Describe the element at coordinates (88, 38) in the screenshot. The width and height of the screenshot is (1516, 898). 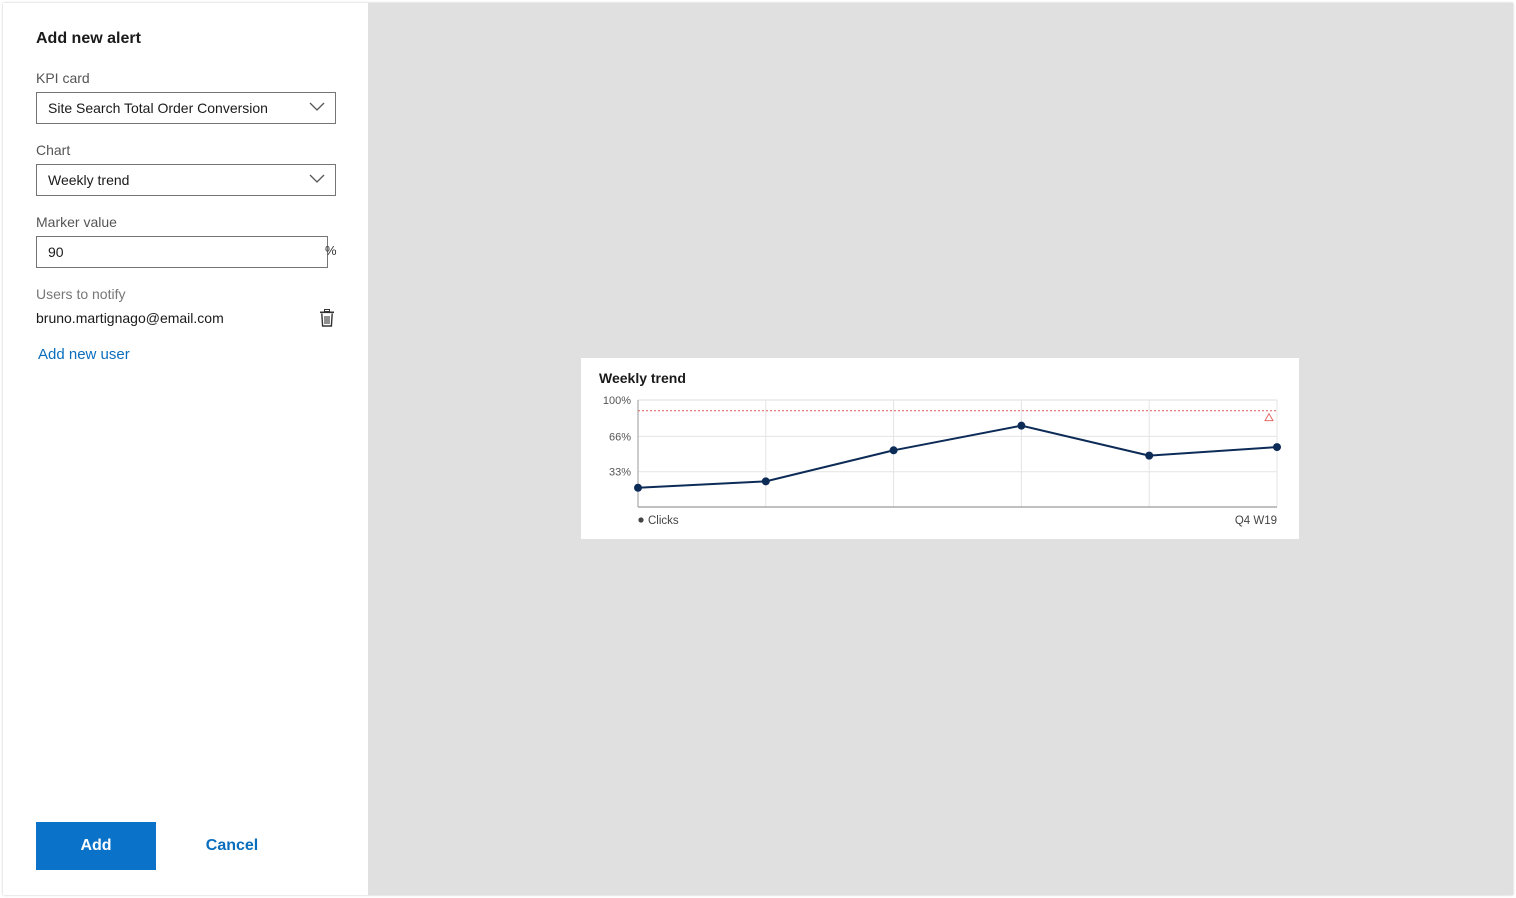
I see `panel-title: Add new alert` at that location.